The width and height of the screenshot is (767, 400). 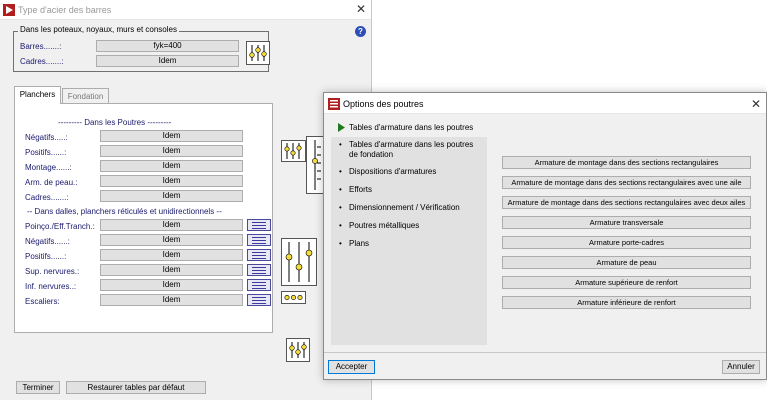 I want to click on bars-window-title: Type d'acier des barres, so click(x=65, y=10).